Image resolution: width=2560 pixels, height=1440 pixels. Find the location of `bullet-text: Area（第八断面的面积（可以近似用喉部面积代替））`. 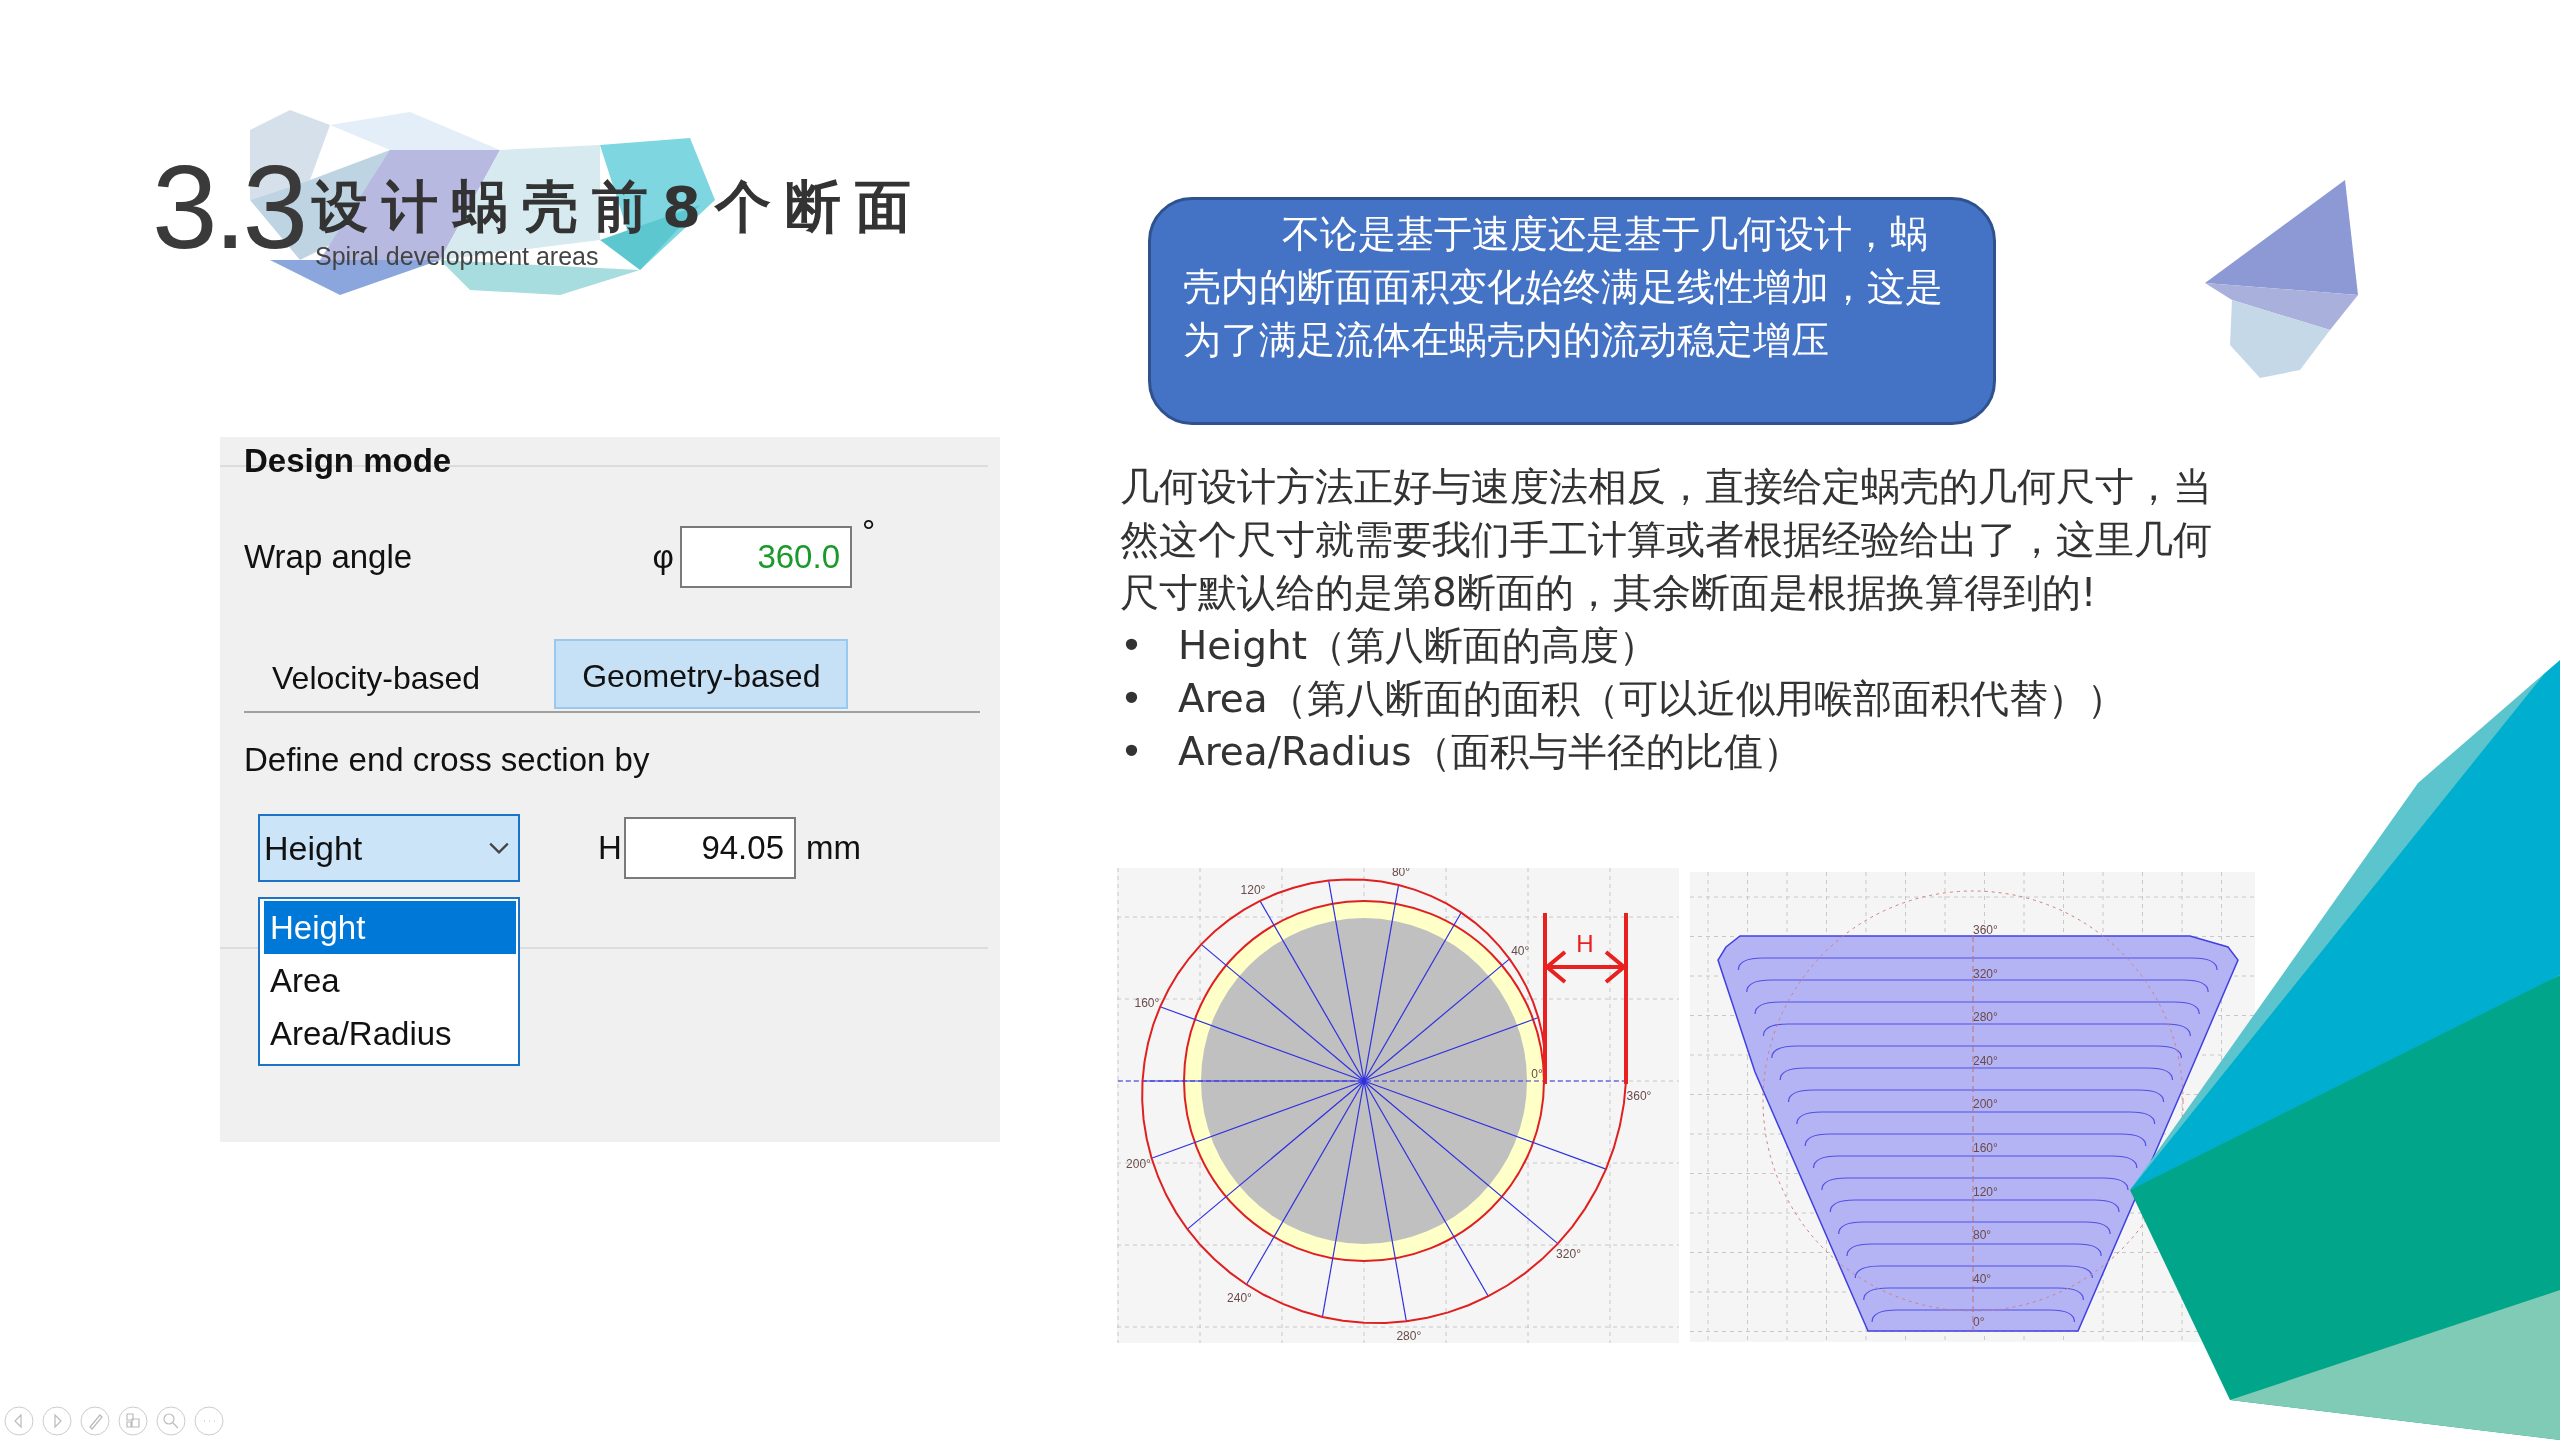

bullet-text: Area（第八断面的面积（可以近似用喉部面积代替）） is located at coordinates (1652, 699).